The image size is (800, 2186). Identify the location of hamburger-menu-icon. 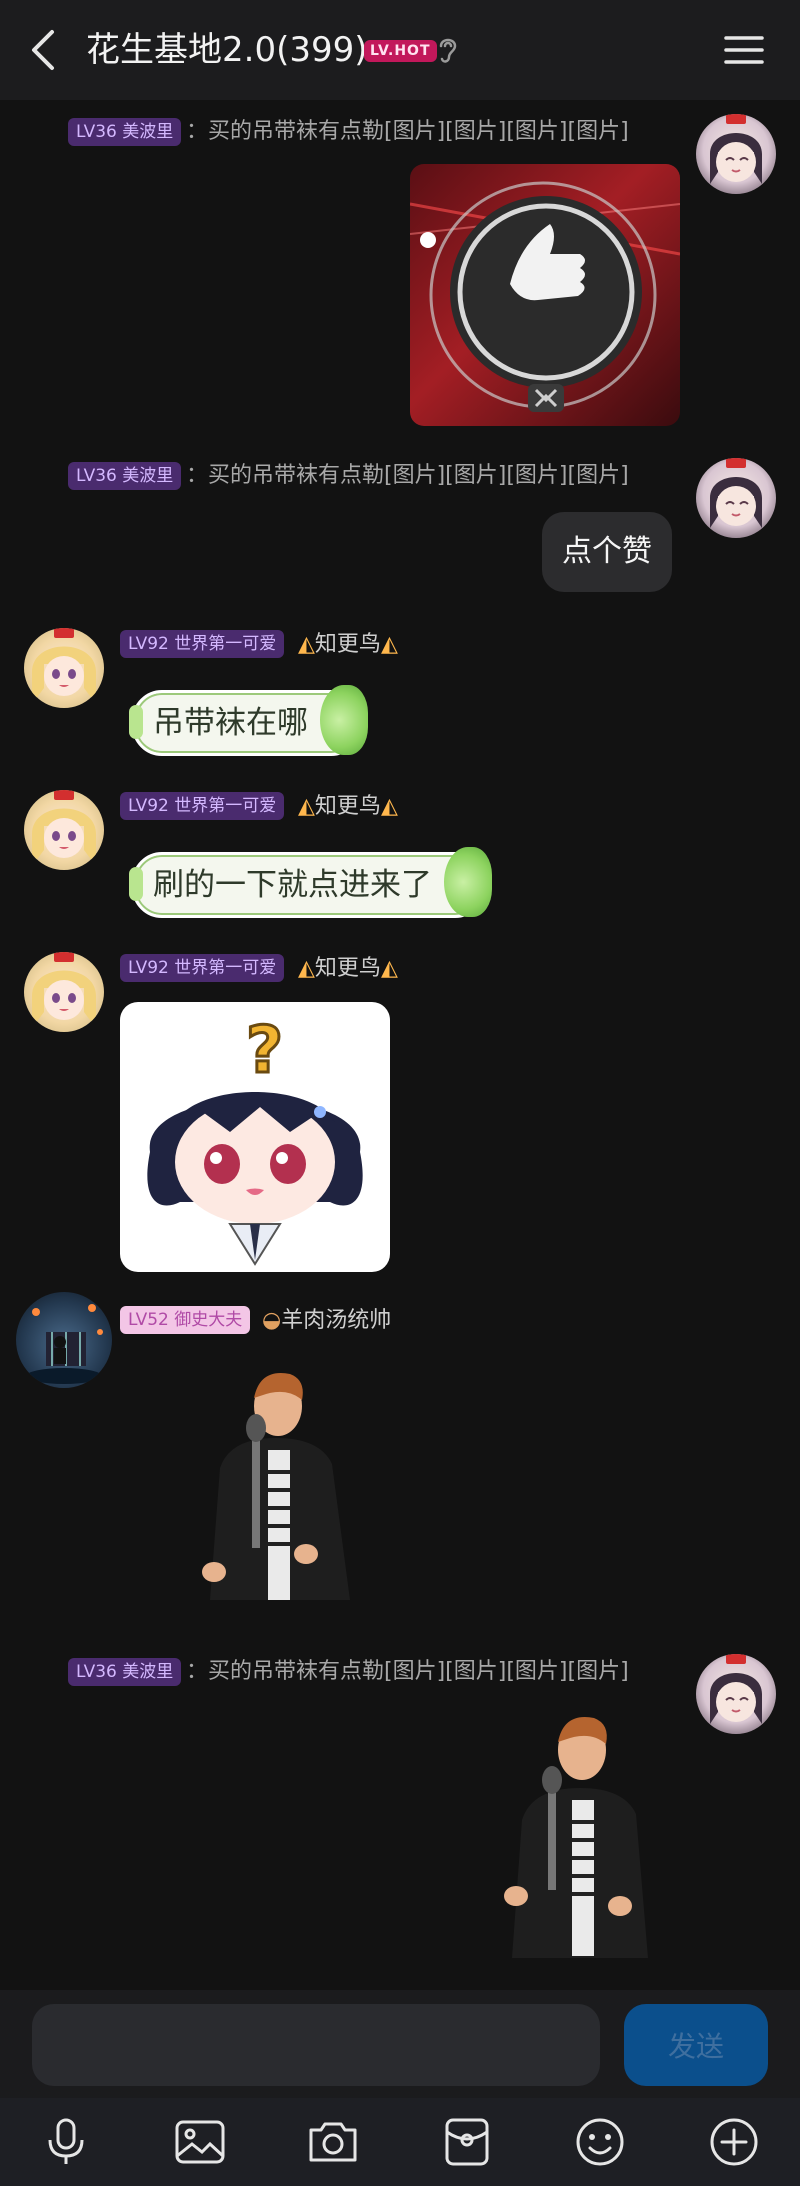
(744, 50).